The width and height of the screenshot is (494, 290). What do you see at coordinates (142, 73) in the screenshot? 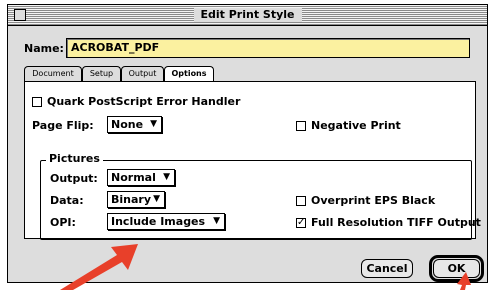
I see `tab-output: Output` at bounding box center [142, 73].